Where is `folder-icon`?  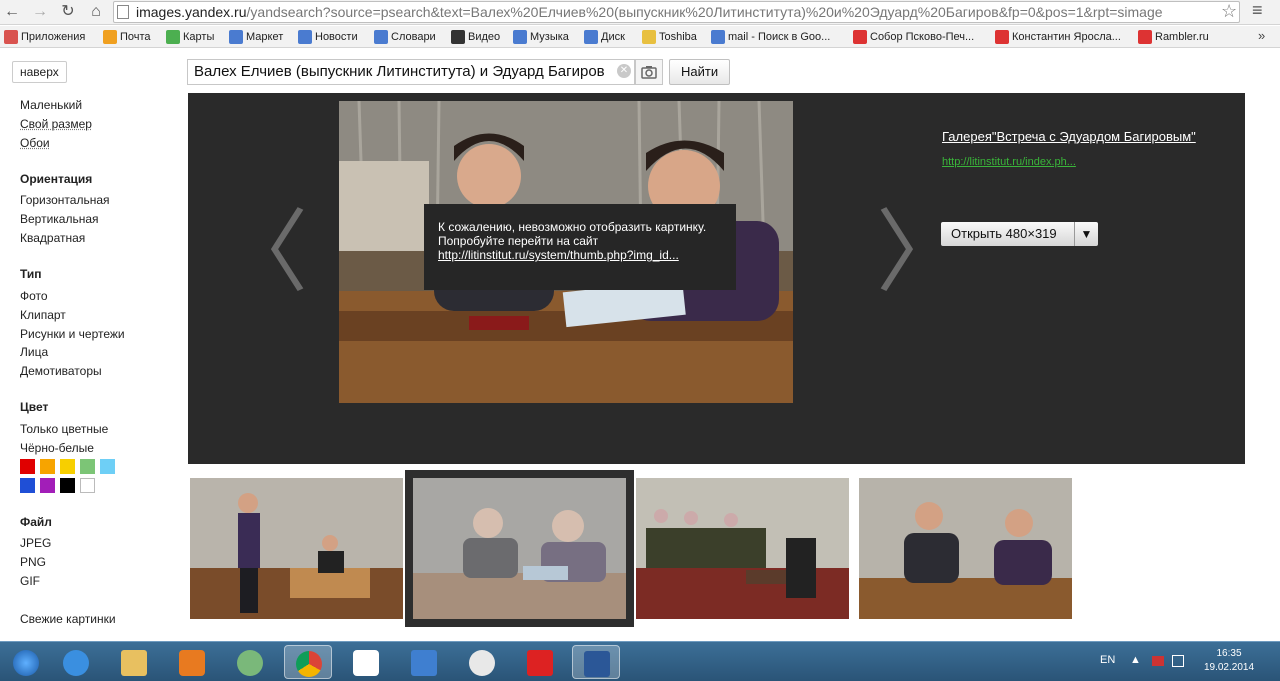 folder-icon is located at coordinates (134, 663).